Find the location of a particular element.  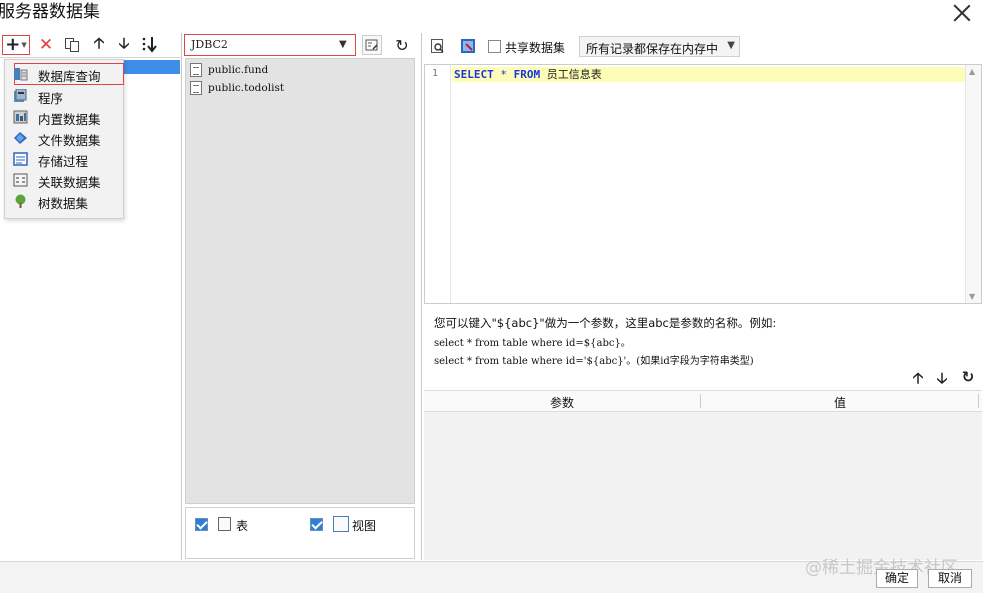

connection-select: JDBC2 ▼ is located at coordinates (270, 45).